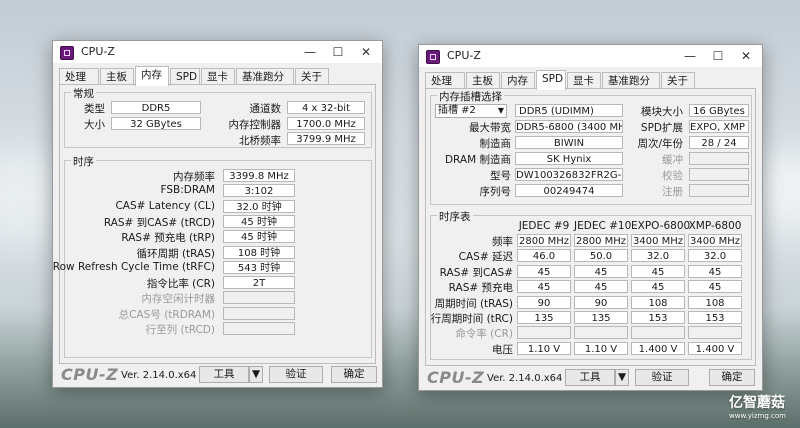 The height and width of the screenshot is (428, 800). What do you see at coordinates (326, 138) in the screenshot?
I see `nb-freq-value: 3799.9 MHz` at bounding box center [326, 138].